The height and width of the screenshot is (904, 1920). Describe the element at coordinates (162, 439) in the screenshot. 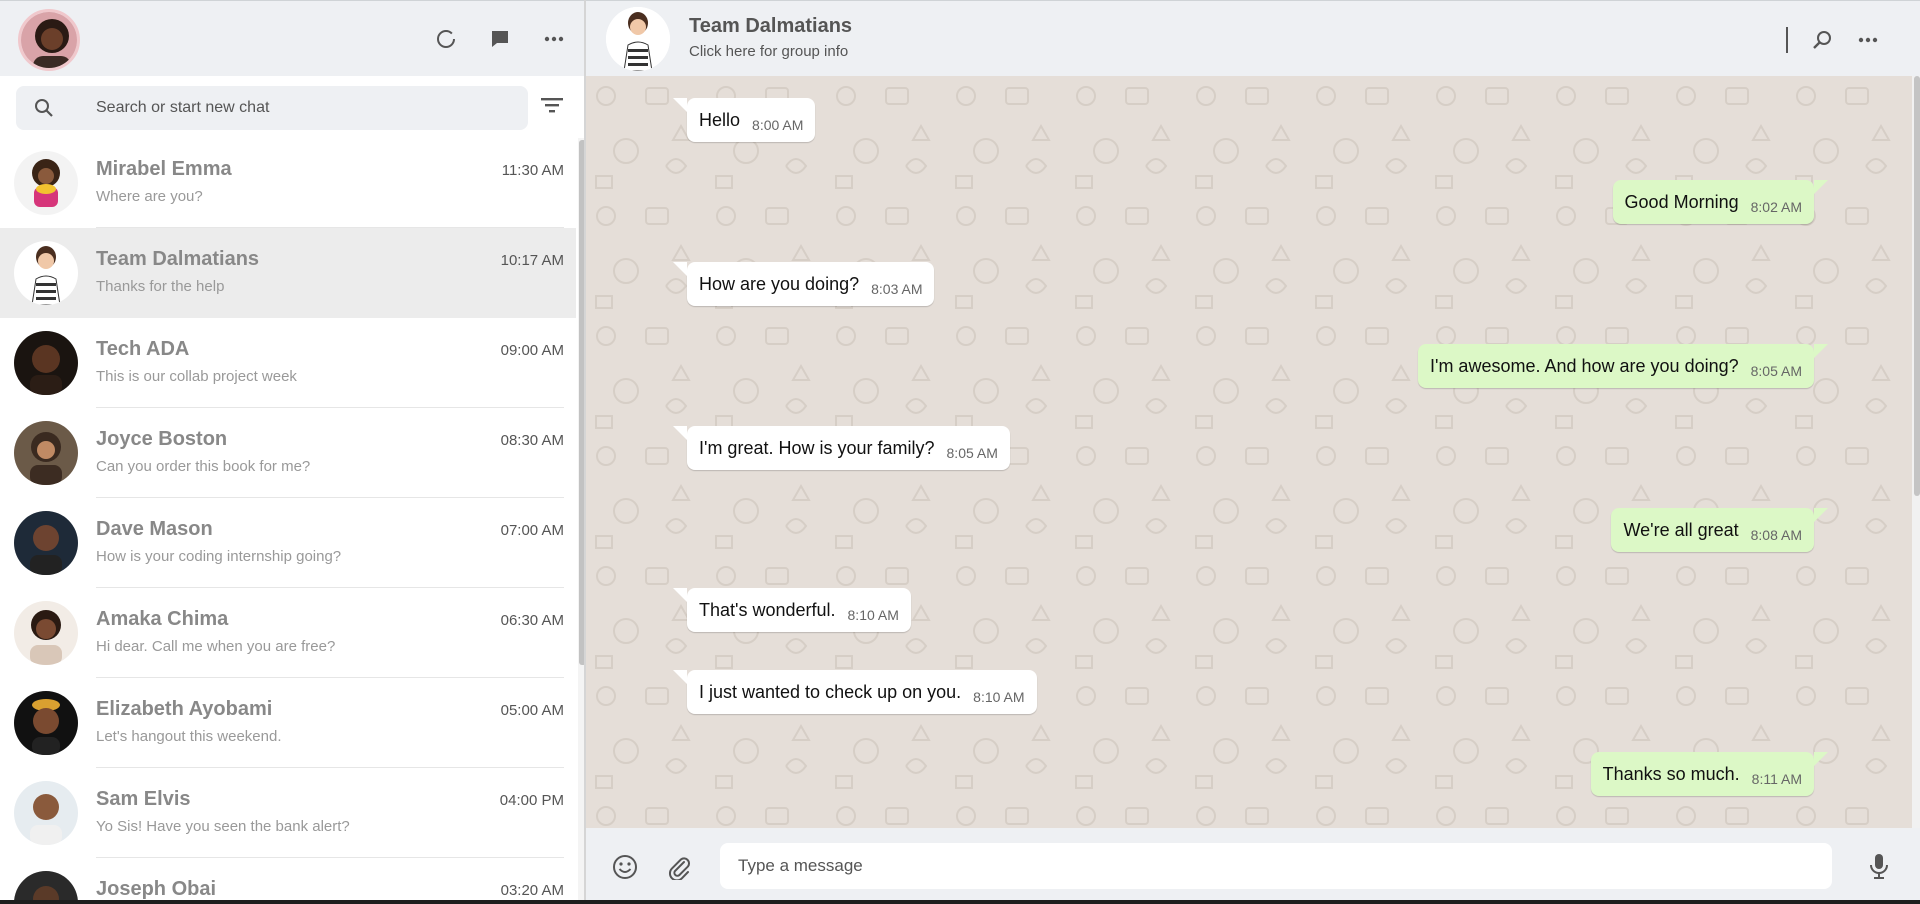

I see `contact-name: Joyce Boston` at that location.